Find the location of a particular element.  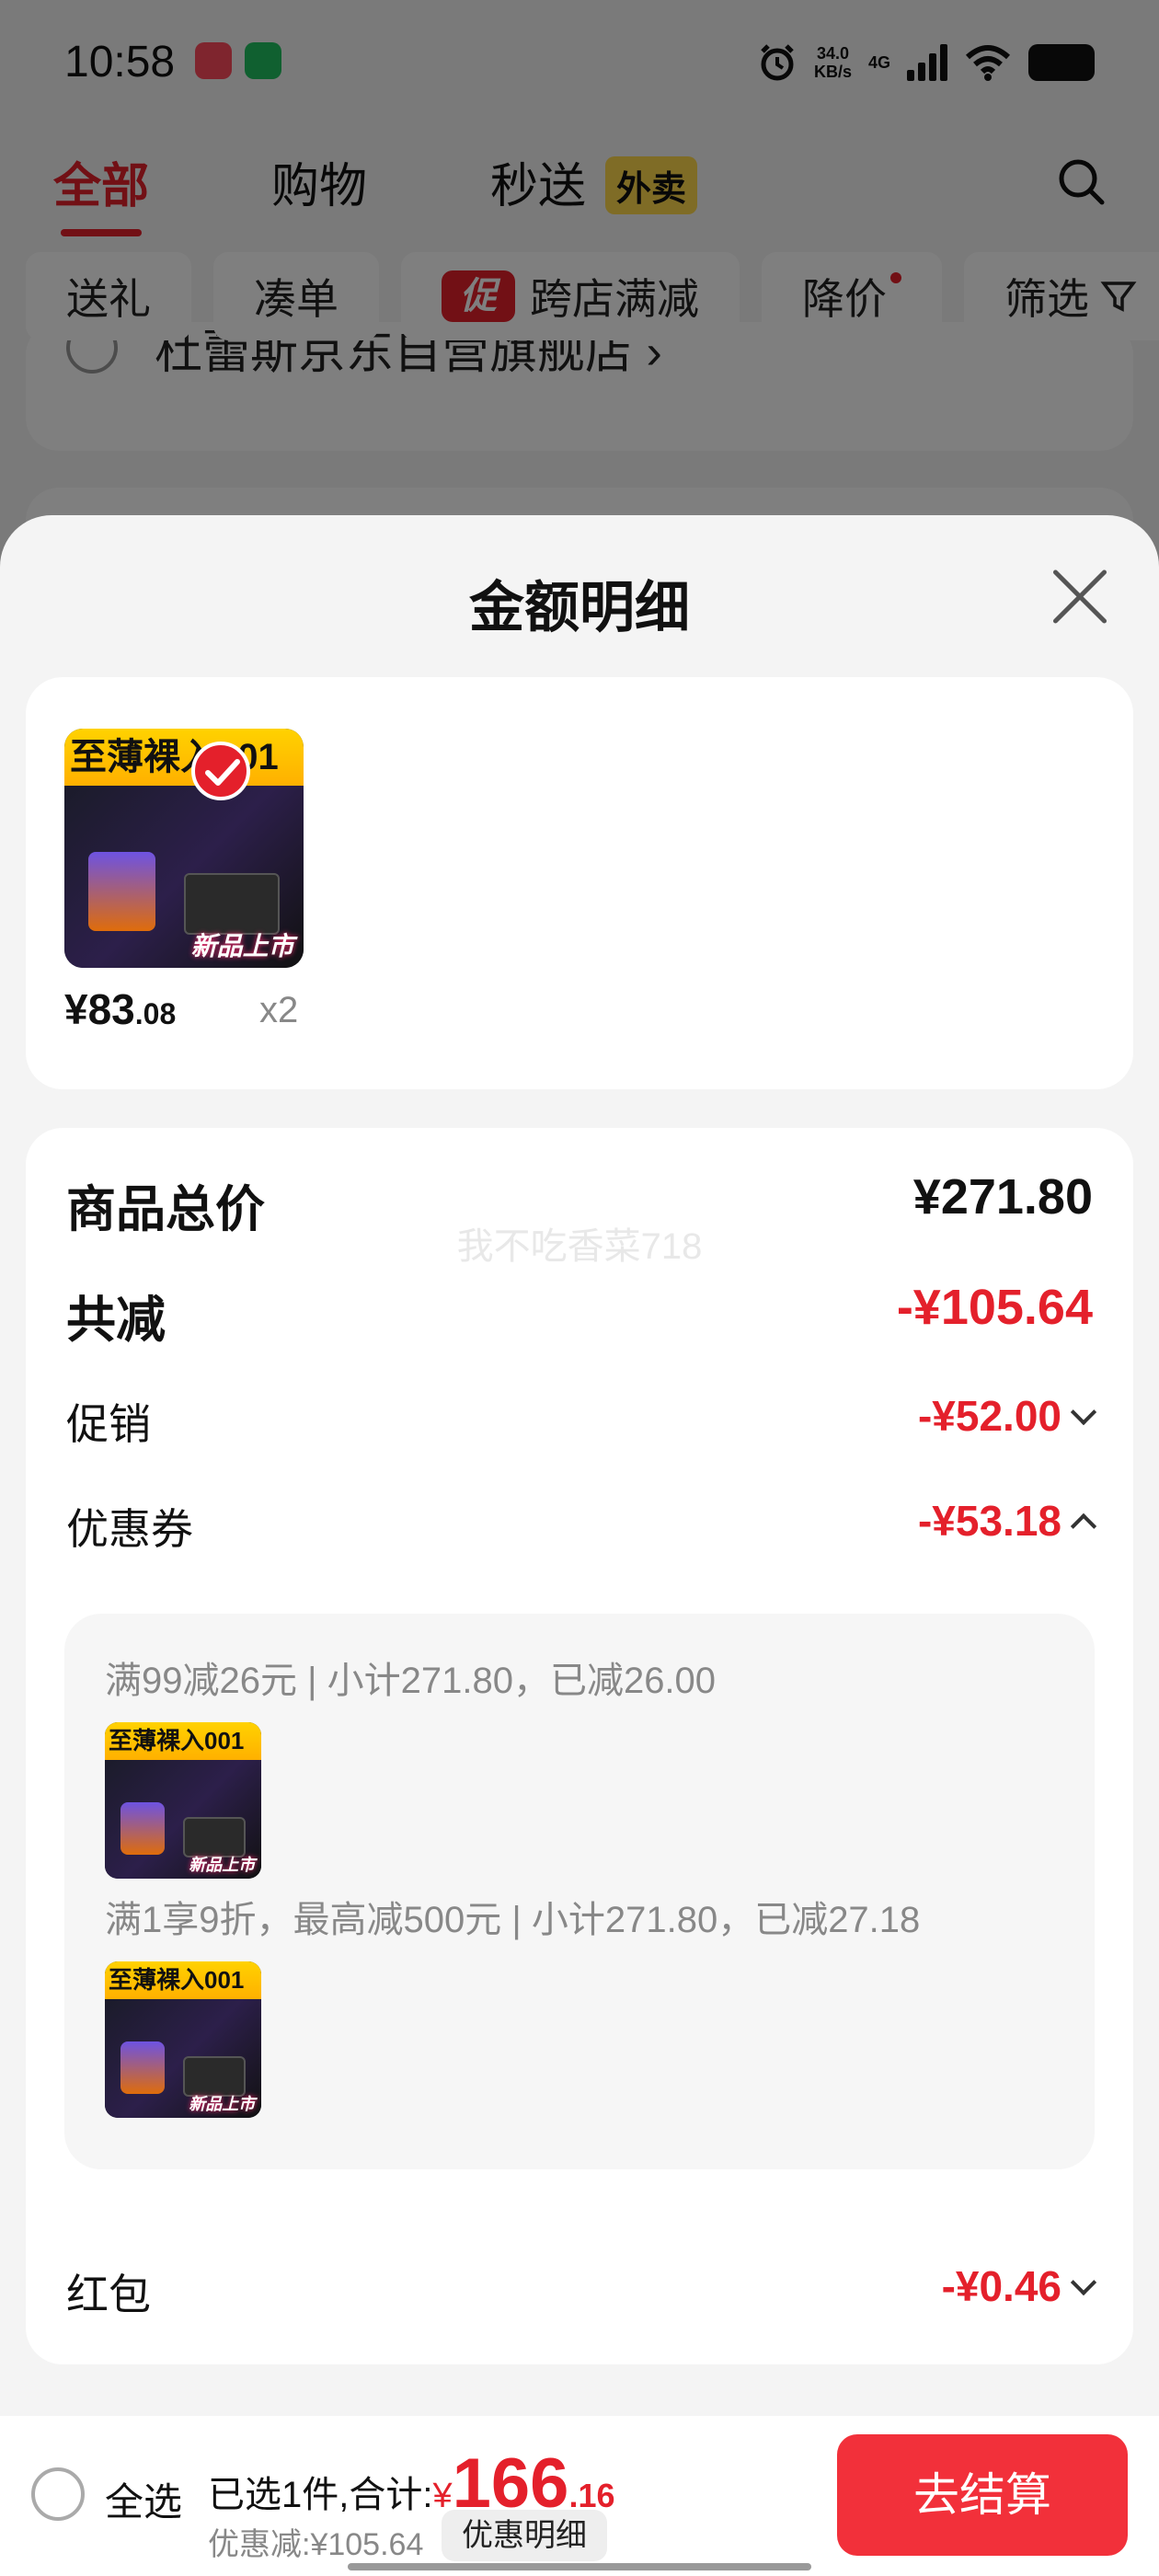

discount-detail-button: 优惠明细 is located at coordinates (524, 2535).